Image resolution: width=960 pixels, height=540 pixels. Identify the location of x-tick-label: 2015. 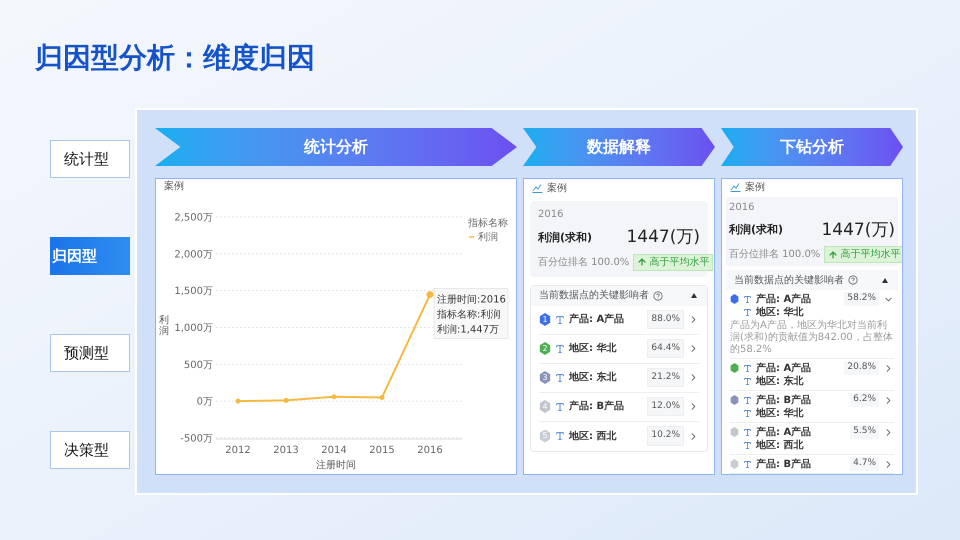
(382, 450).